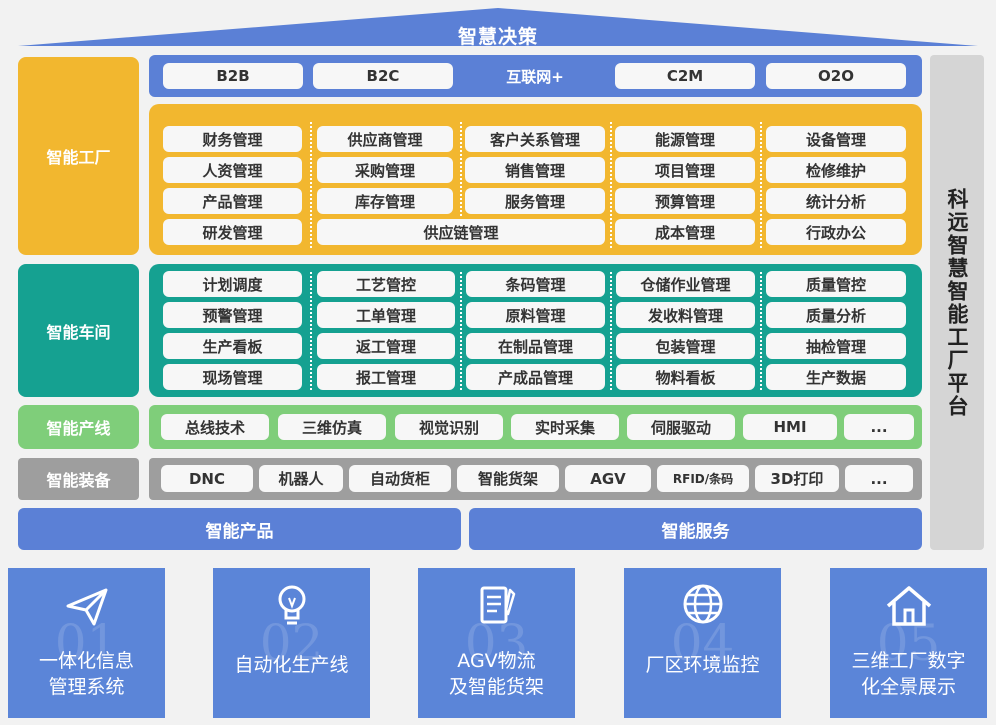 The height and width of the screenshot is (725, 996). What do you see at coordinates (232, 377) in the screenshot?
I see `workshop-item: 现场管理` at bounding box center [232, 377].